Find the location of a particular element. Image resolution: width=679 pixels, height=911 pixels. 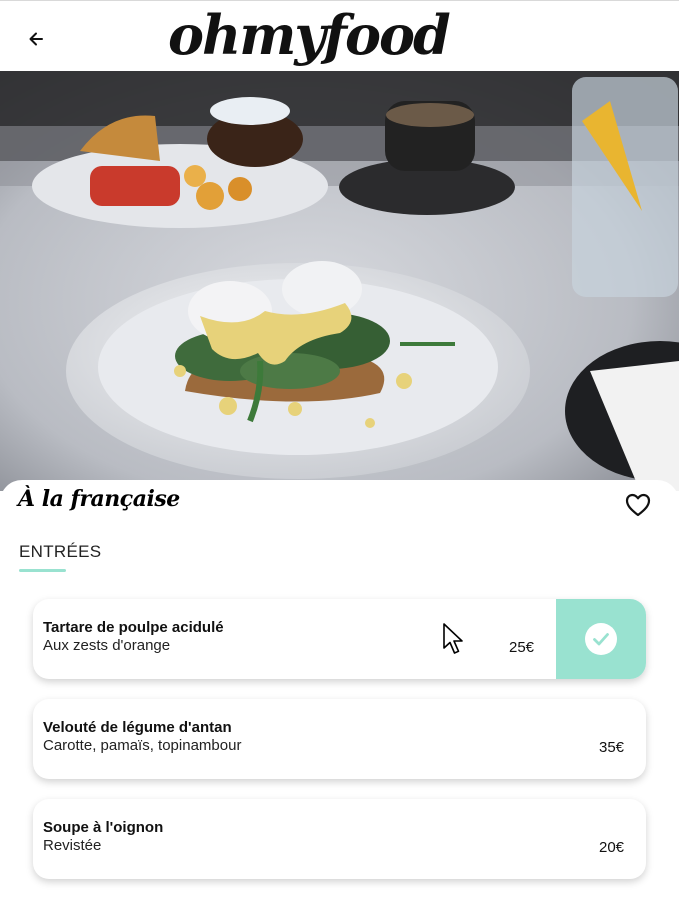

check-circle-icon is located at coordinates (601, 639).